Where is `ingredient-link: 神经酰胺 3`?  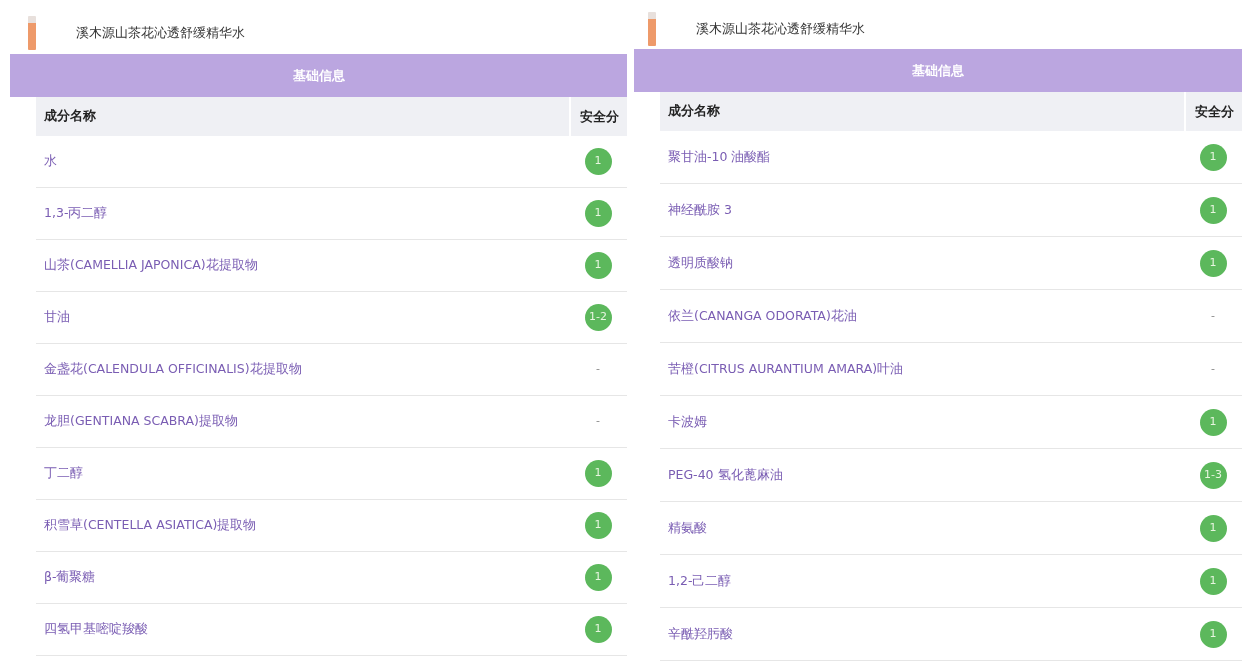
ingredient-link: 神经酰胺 3 is located at coordinates (922, 210).